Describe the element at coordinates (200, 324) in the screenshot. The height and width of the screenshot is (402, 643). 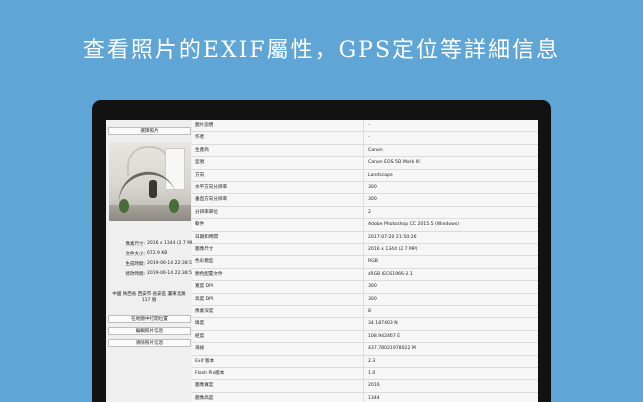
I see `exif-key: 緯度` at that location.